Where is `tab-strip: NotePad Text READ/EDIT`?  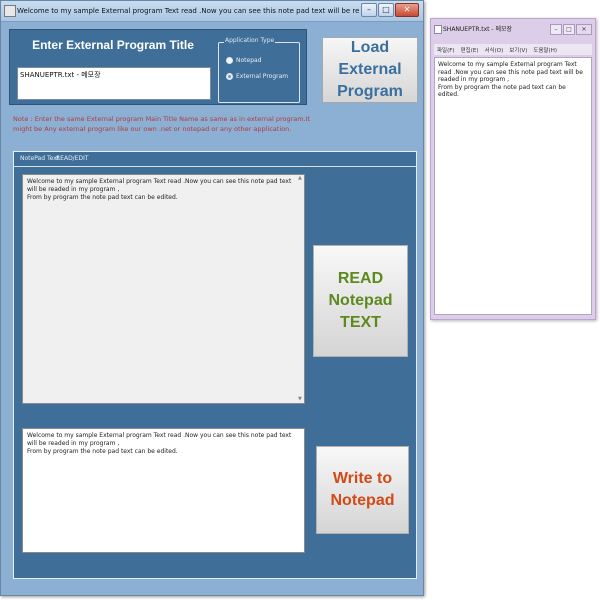 tab-strip: NotePad Text READ/EDIT is located at coordinates (215, 159).